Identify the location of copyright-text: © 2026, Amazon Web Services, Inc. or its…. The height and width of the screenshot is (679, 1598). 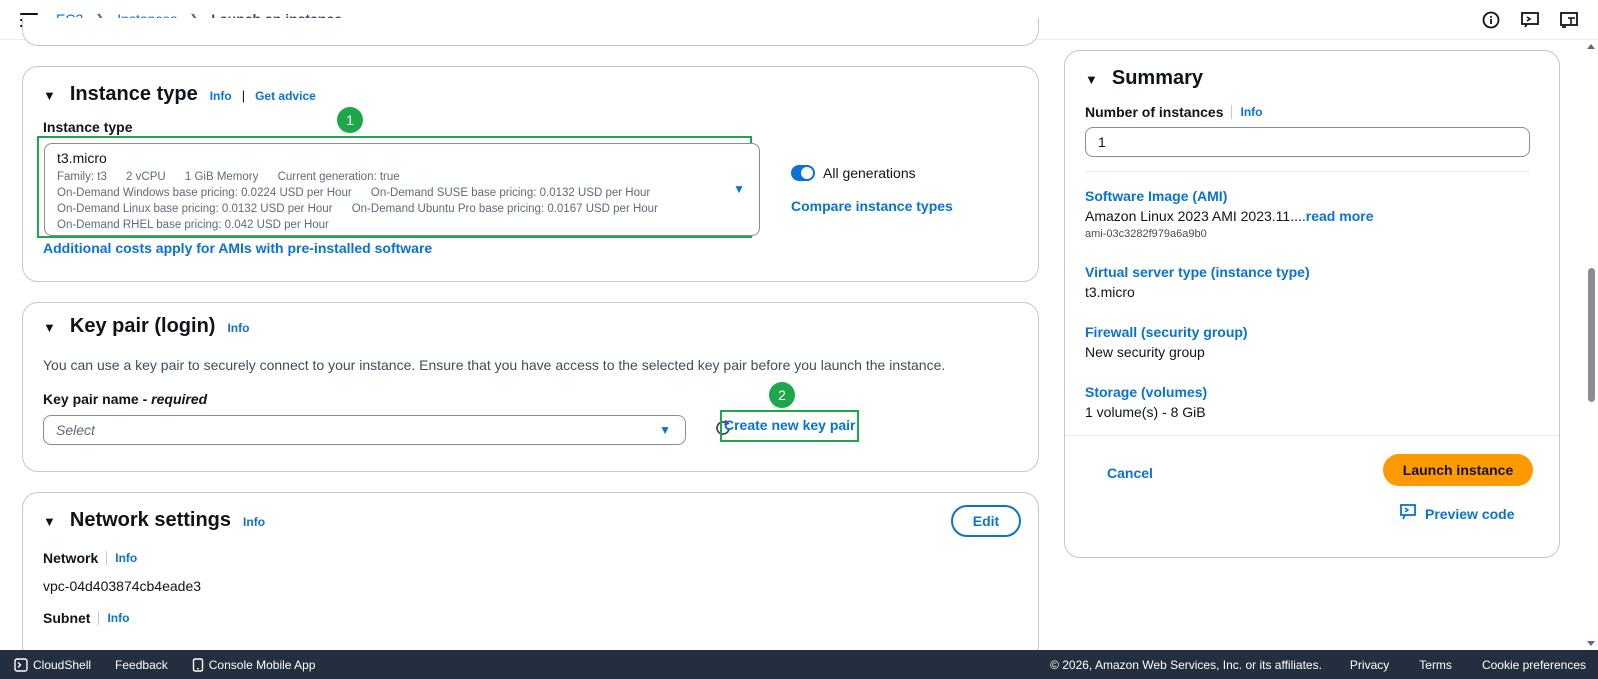
(1186, 664).